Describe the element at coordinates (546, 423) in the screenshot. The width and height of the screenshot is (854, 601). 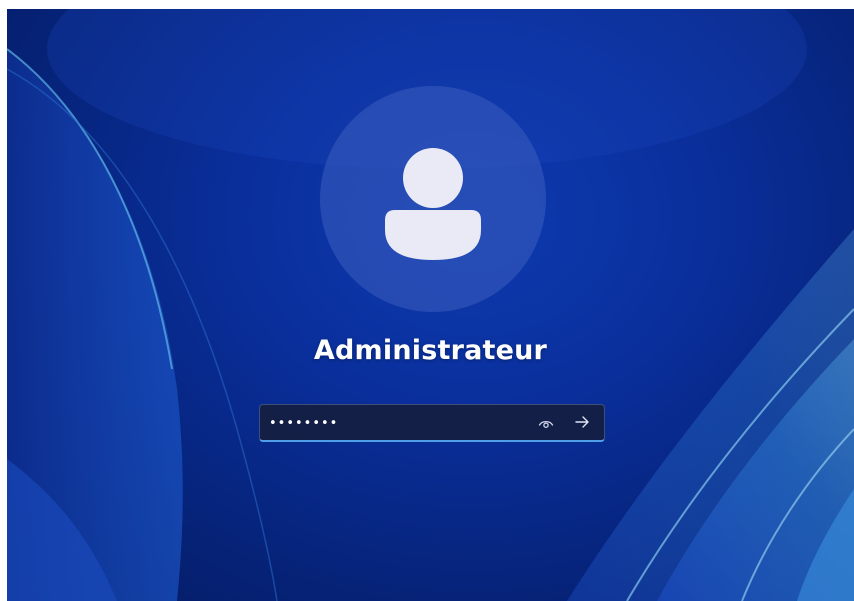
I see `eye-reveal-icon` at that location.